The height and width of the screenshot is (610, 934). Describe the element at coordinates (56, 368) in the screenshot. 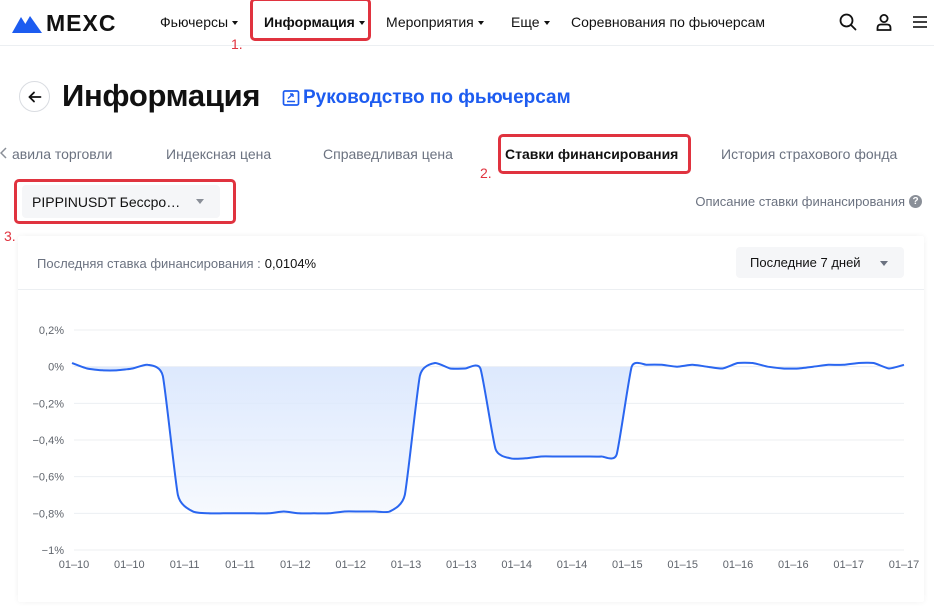

I see `y-tick-label: 0%` at that location.